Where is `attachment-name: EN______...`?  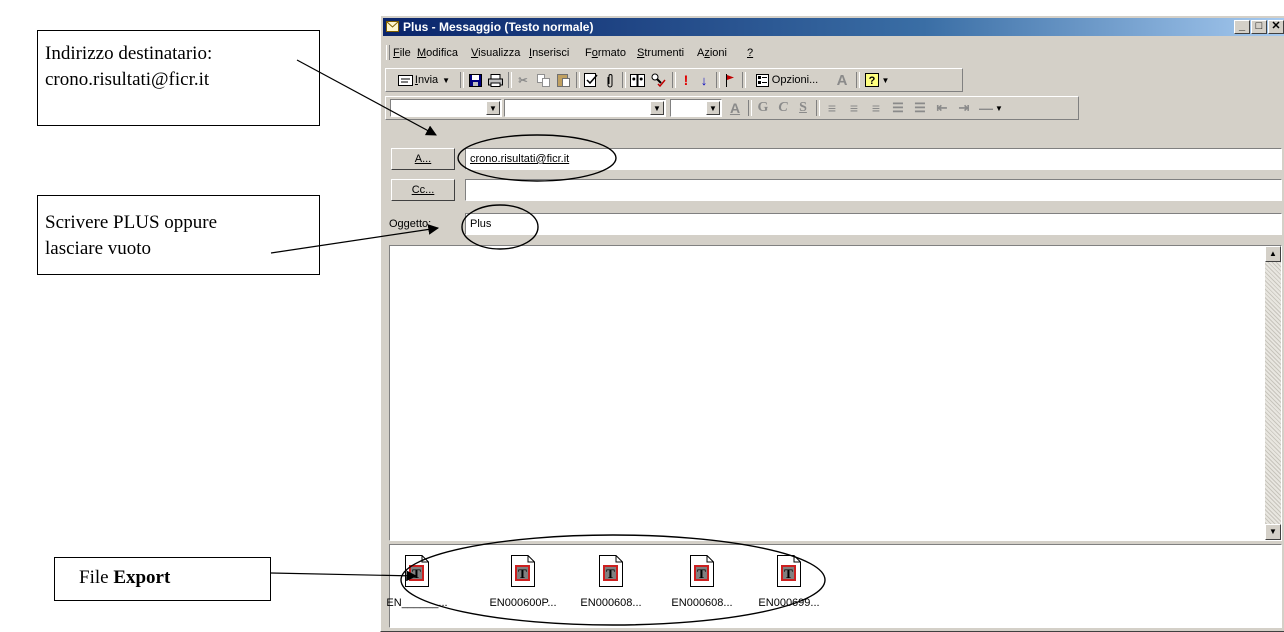 attachment-name: EN______... is located at coordinates (417, 603).